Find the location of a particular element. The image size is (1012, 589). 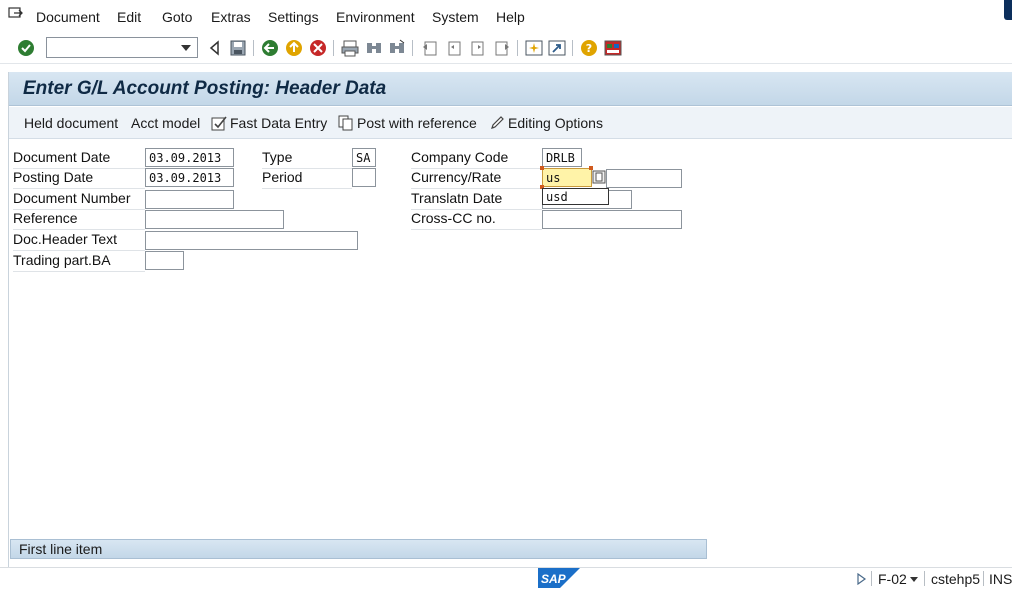

standard-toolbar: ? is located at coordinates (506, 48).